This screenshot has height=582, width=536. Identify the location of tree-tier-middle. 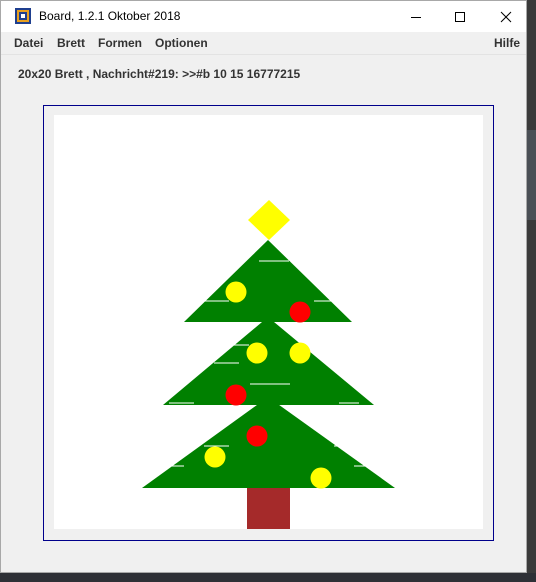
(268, 361).